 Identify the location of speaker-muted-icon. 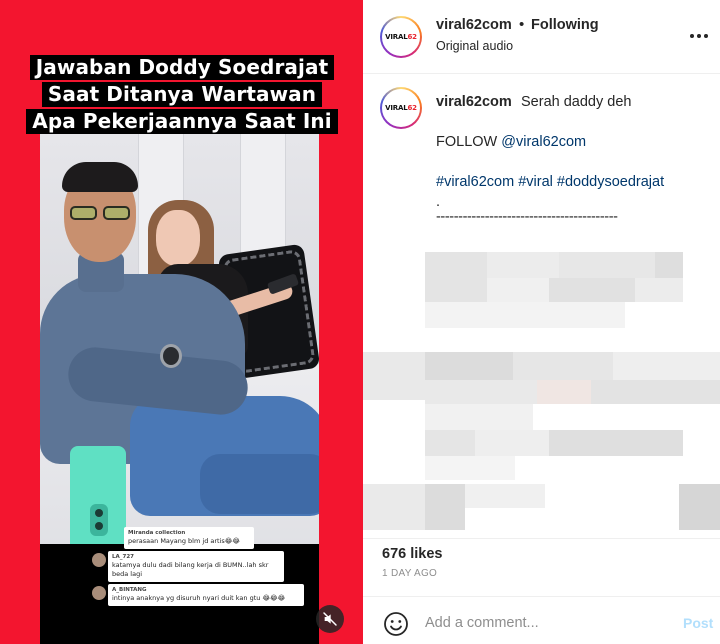
(330, 619).